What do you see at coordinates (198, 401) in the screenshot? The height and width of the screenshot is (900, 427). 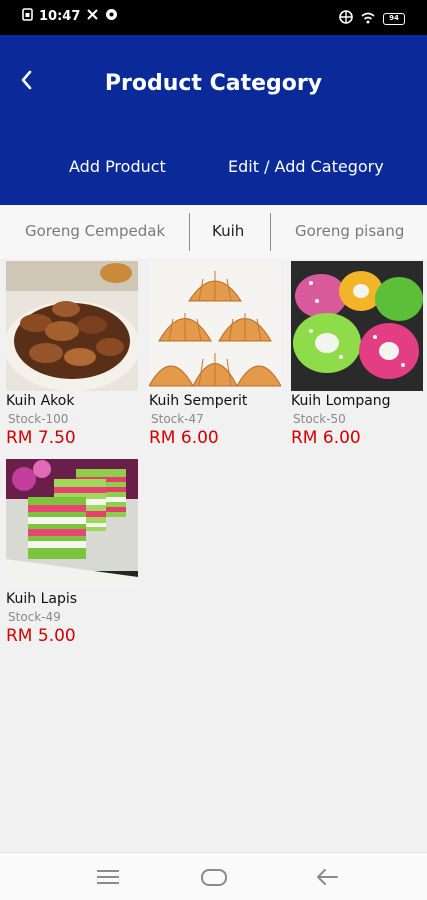 I see `product-name: Kuih Semperit` at bounding box center [198, 401].